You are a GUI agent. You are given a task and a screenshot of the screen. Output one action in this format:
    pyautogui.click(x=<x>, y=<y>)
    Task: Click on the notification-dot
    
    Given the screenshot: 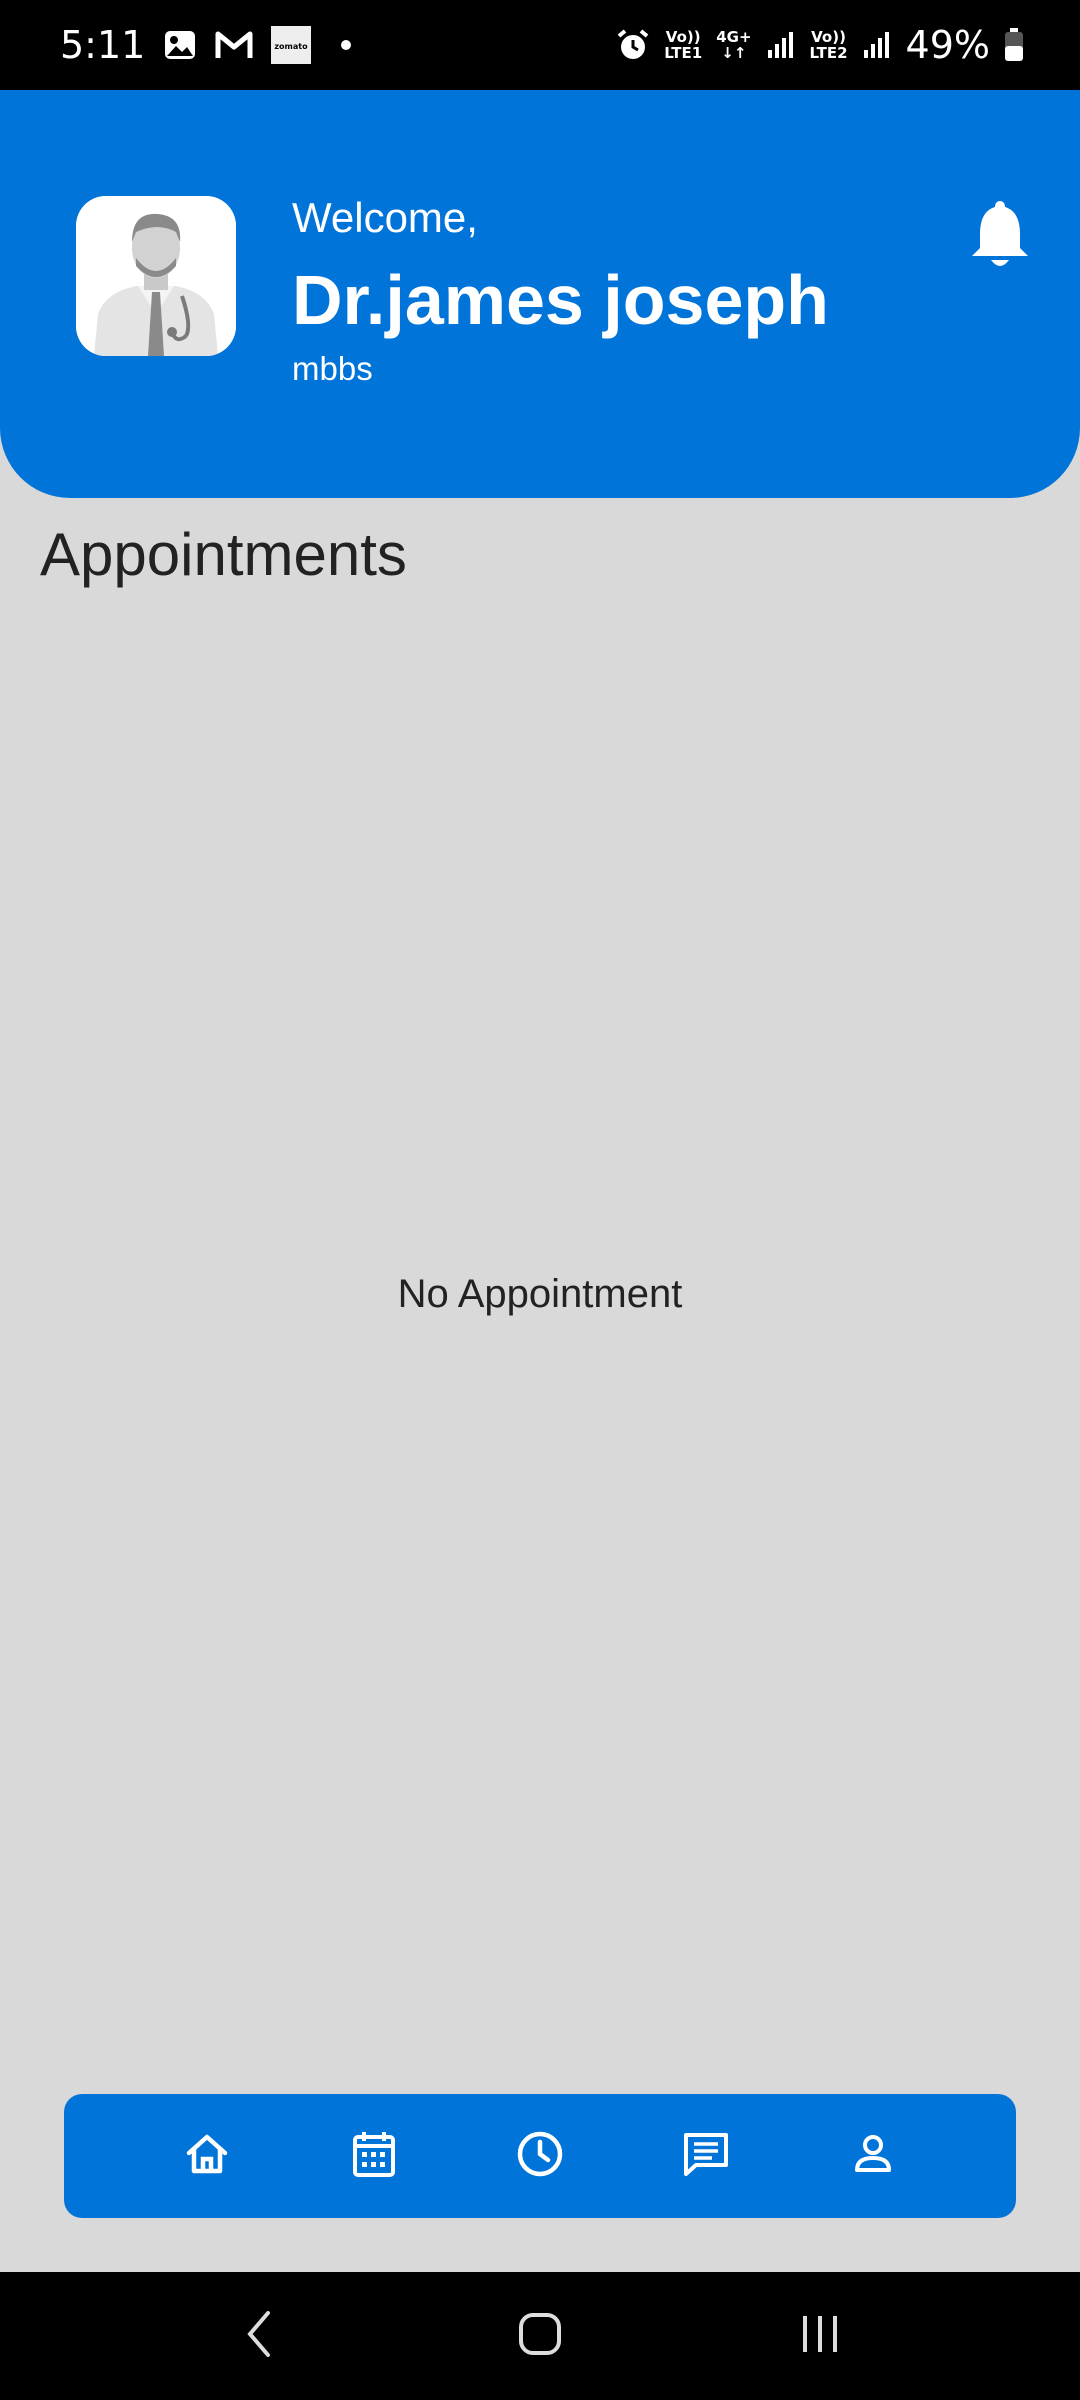 What is the action you would take?
    pyautogui.click(x=346, y=45)
    